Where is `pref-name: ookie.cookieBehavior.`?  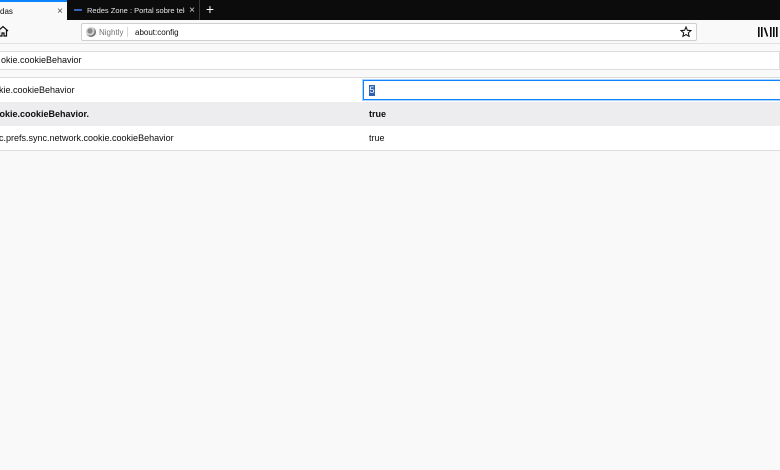 pref-name: ookie.cookieBehavior. is located at coordinates (45, 114).